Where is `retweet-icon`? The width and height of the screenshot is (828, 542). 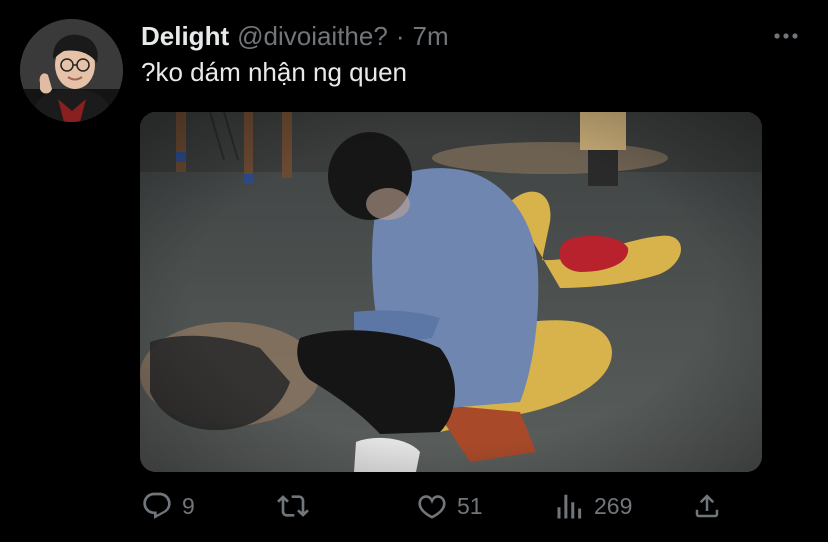
retweet-icon is located at coordinates (293, 506).